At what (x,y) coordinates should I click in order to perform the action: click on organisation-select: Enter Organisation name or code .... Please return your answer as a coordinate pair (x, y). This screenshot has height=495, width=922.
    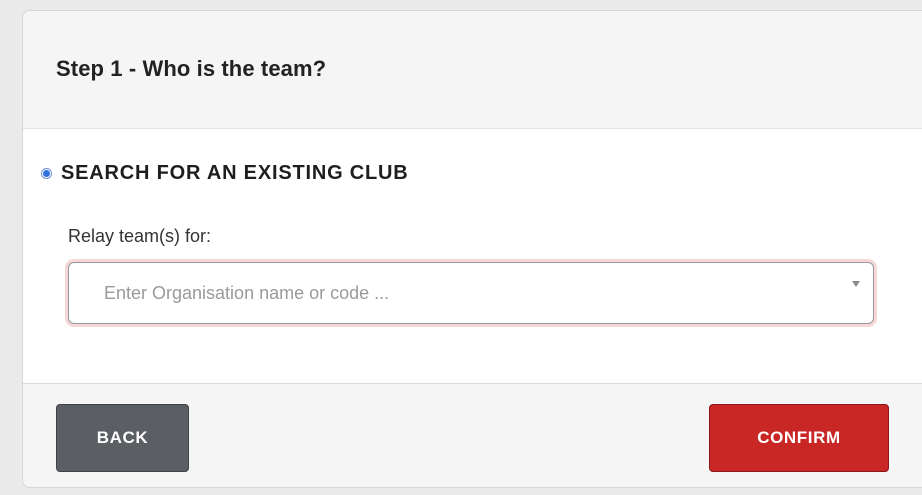
    Looking at the image, I should click on (471, 293).